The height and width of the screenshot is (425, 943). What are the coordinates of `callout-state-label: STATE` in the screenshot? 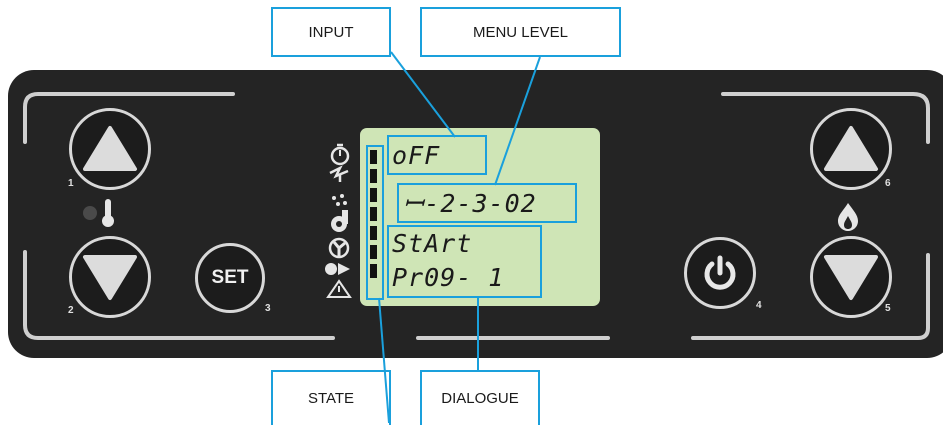 It's located at (331, 398).